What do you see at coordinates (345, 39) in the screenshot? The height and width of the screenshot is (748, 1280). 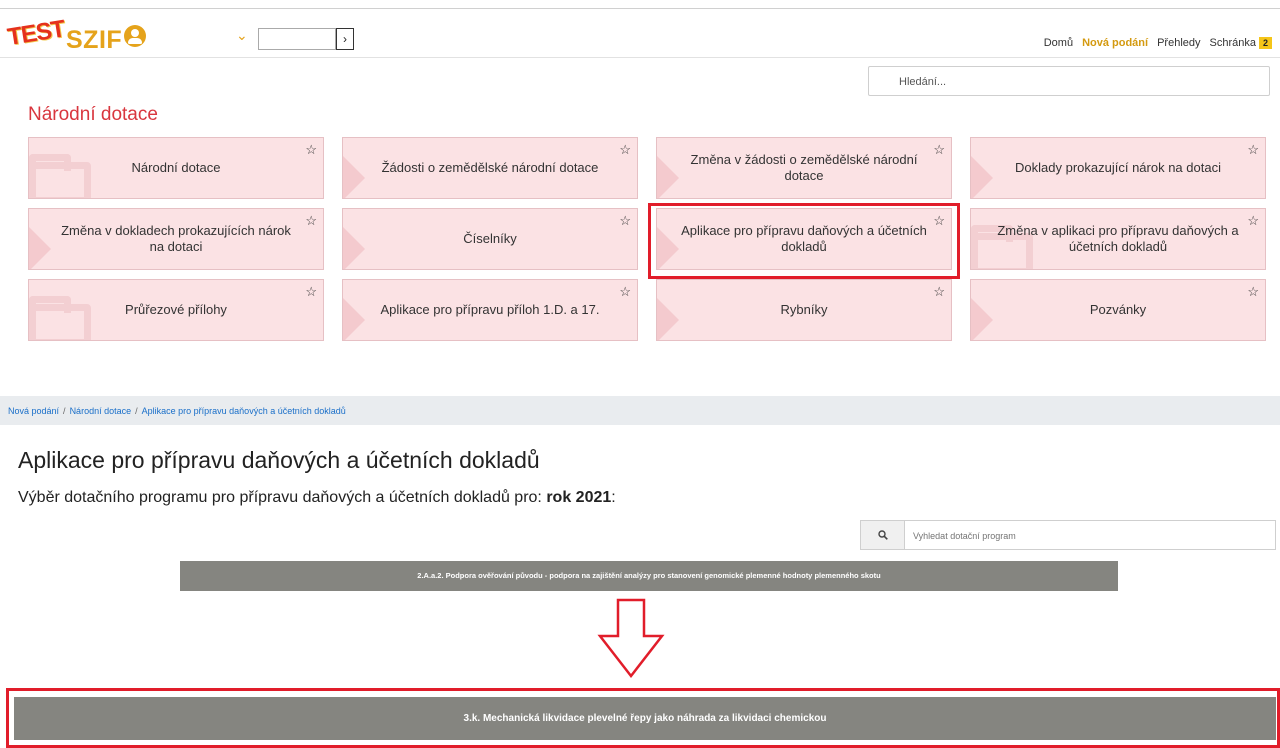 I see `go-button: ›` at bounding box center [345, 39].